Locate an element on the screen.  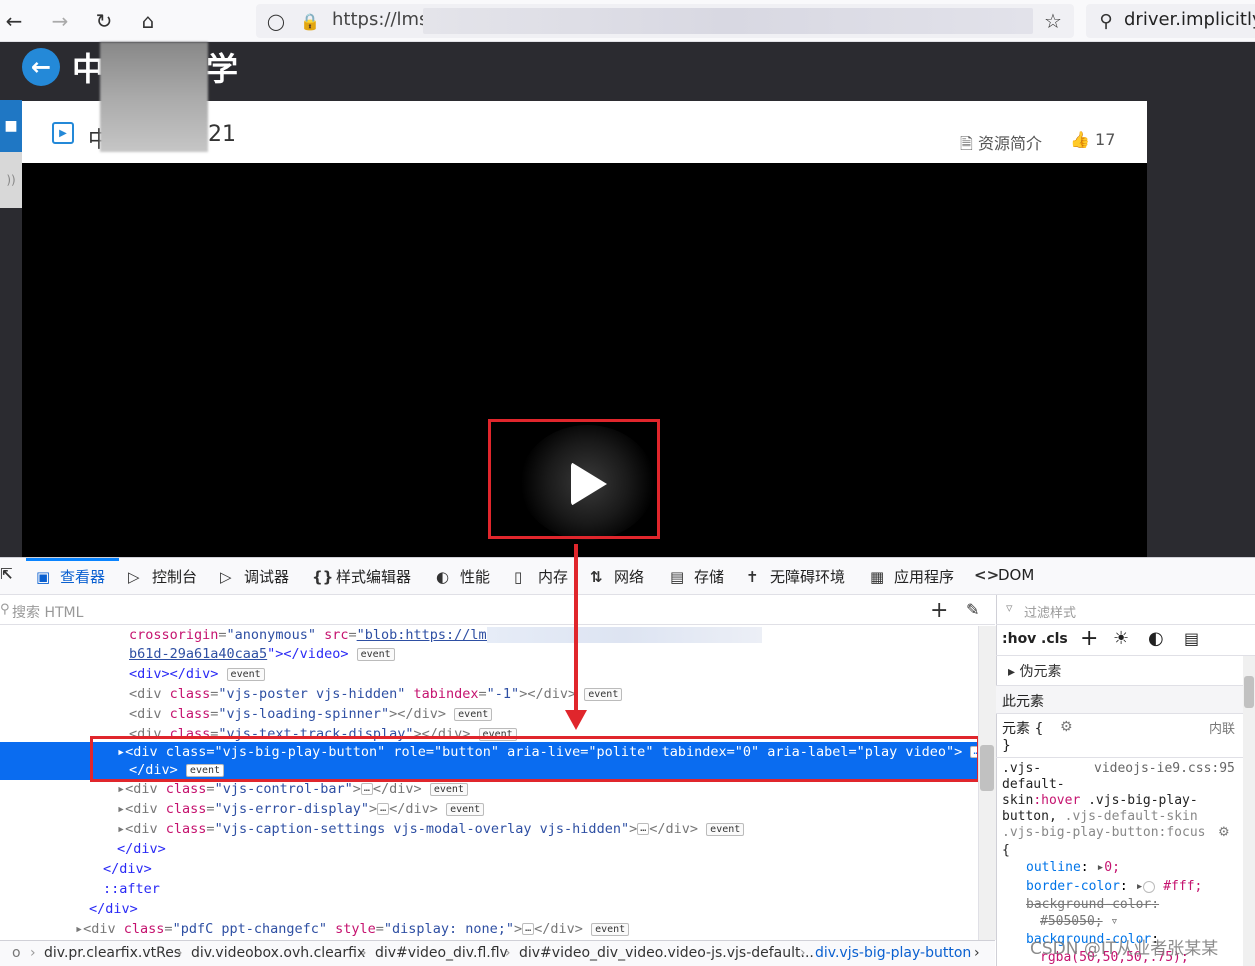
tab-network: ⇅ 网络 is located at coordinates (617, 576).